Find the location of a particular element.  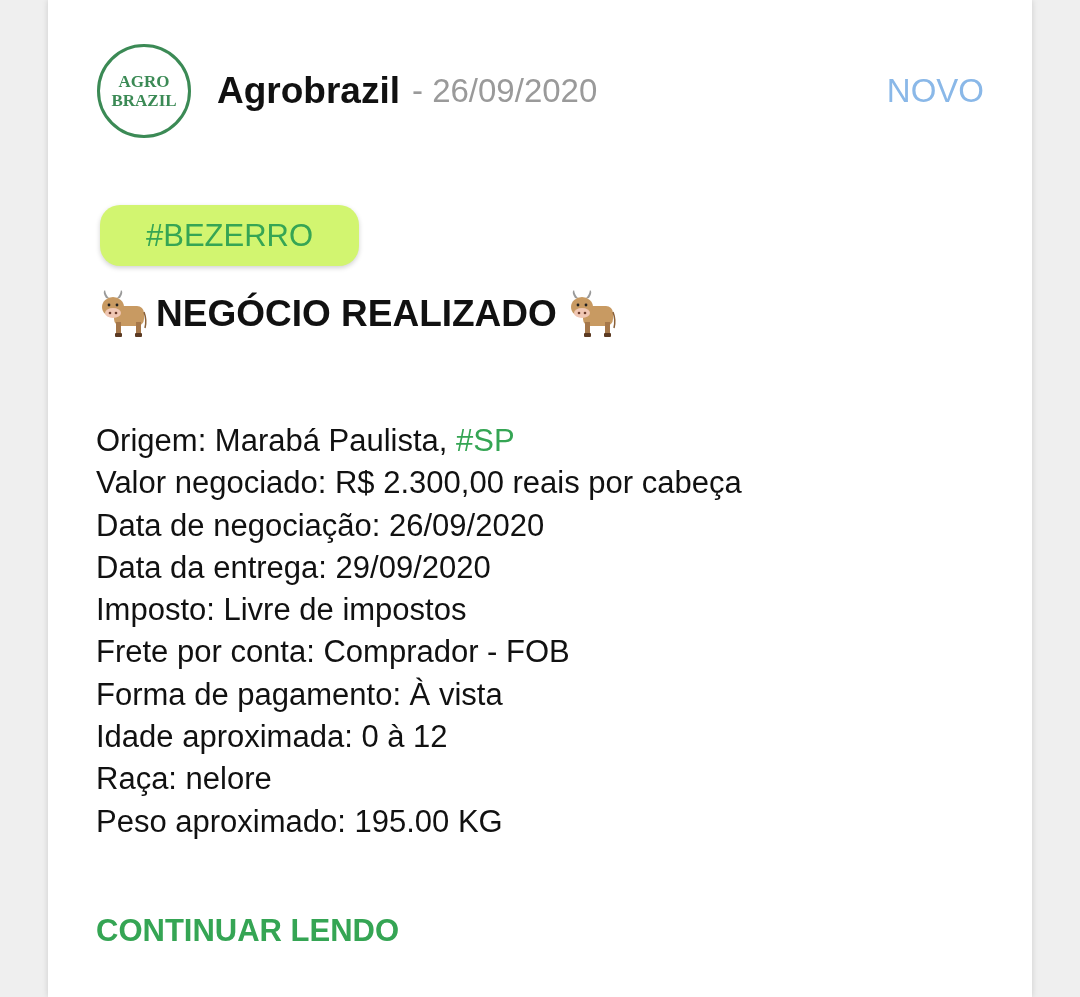

logo: AGRO BRAZIL is located at coordinates (144, 91).